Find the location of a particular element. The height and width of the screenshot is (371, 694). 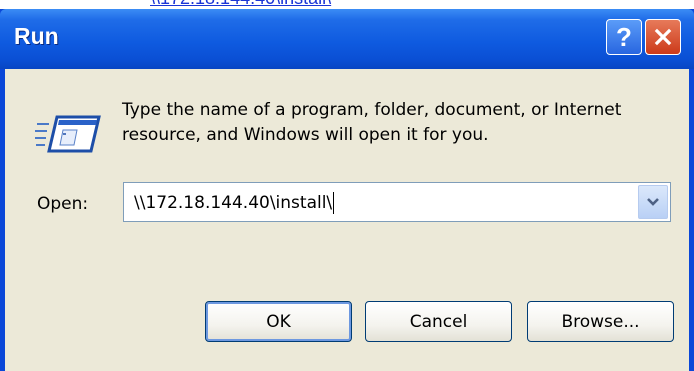

open-combobox: \\172.18.144.40\install\ is located at coordinates (397, 202).